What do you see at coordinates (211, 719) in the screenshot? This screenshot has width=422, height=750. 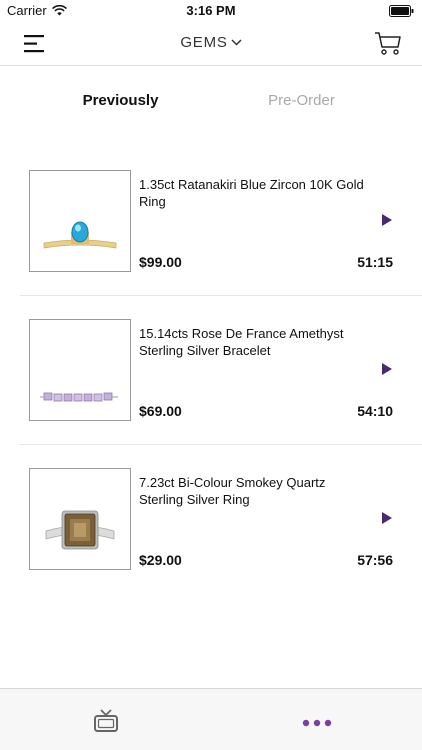 I see `bottom-tab-bar` at bounding box center [211, 719].